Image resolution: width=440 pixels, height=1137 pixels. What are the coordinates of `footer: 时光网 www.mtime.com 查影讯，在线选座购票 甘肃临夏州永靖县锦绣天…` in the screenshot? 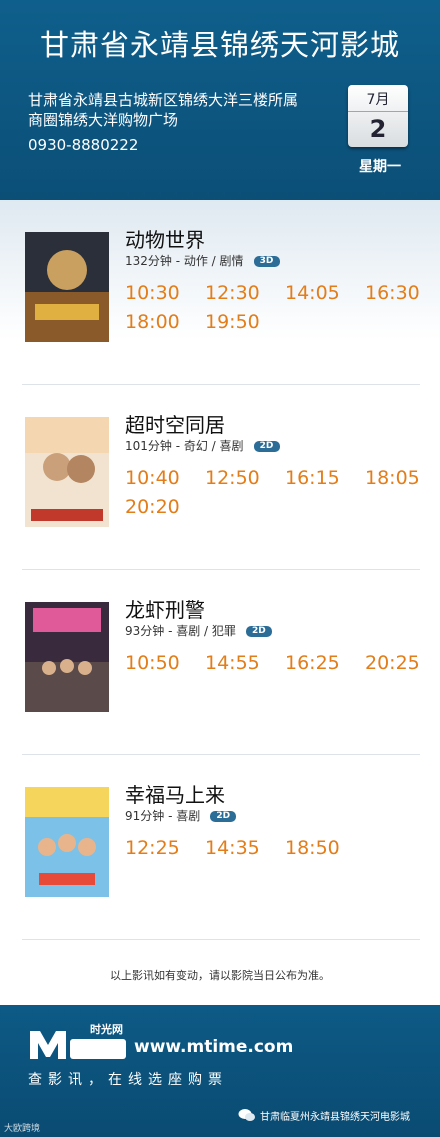 It's located at (220, 1067).